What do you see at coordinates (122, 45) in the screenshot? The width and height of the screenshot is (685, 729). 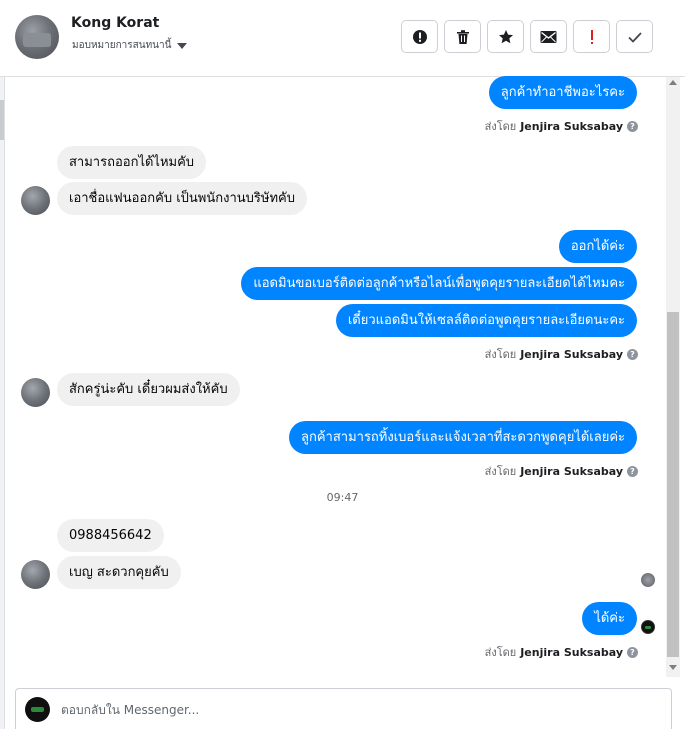 I see `assign-label: มอบหมายการสนทนานี้` at bounding box center [122, 45].